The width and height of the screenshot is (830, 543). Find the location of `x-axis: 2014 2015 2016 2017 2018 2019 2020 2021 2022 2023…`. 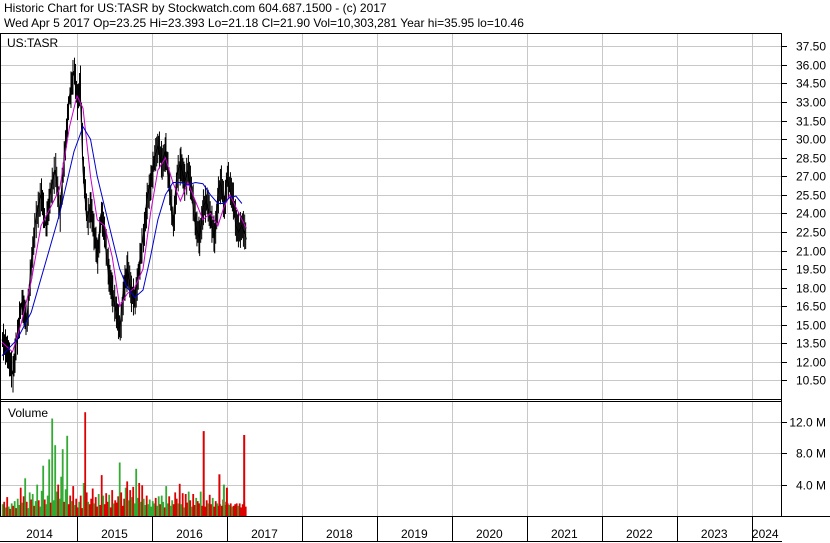

x-axis: 2014 2015 2016 2017 2018 2019 2020 2021 2022 2023… is located at coordinates (402, 528).